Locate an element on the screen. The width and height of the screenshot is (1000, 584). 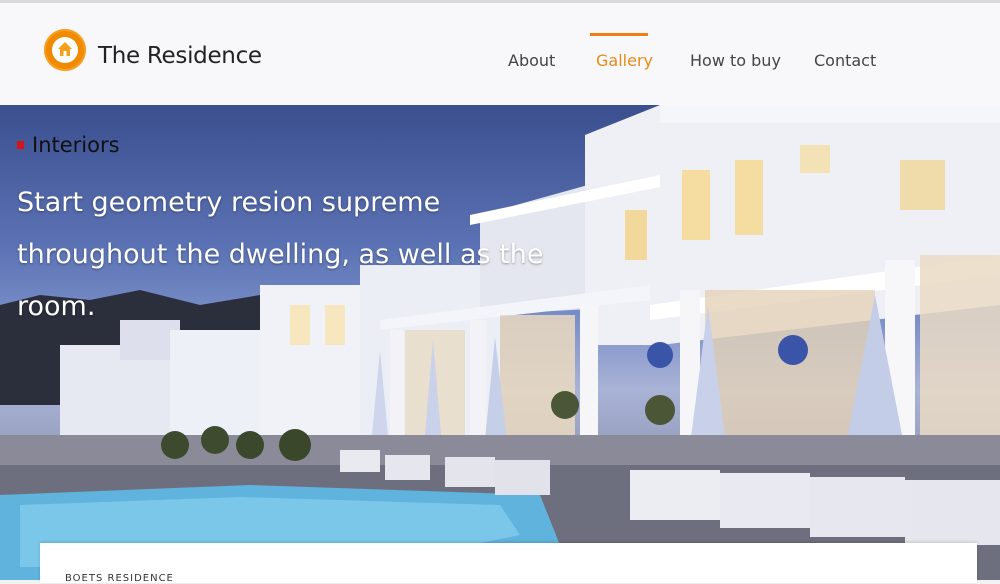
category-label: Interiors is located at coordinates (76, 145).